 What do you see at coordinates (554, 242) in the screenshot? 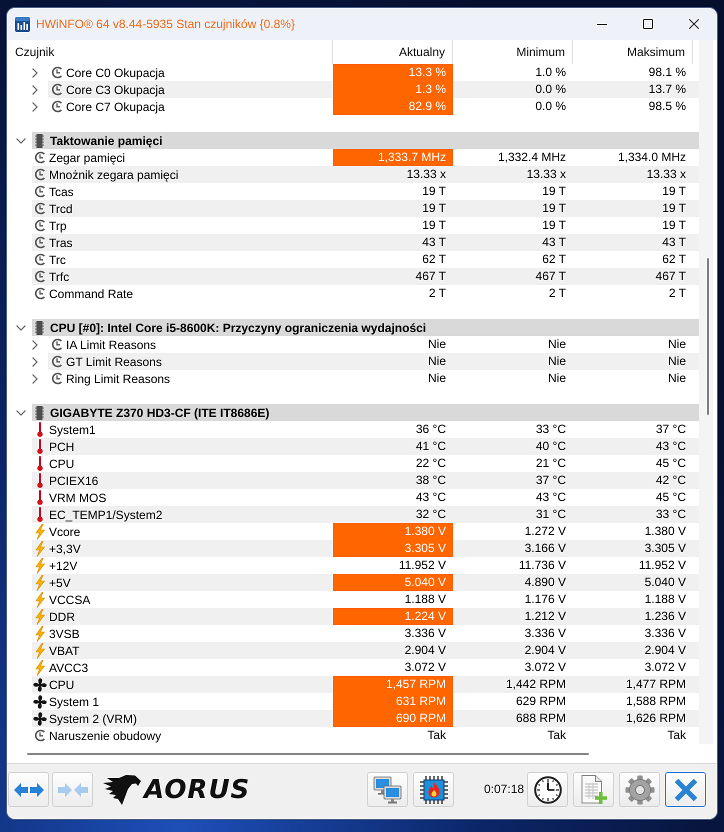
I see `minimum-value: 43 T` at bounding box center [554, 242].